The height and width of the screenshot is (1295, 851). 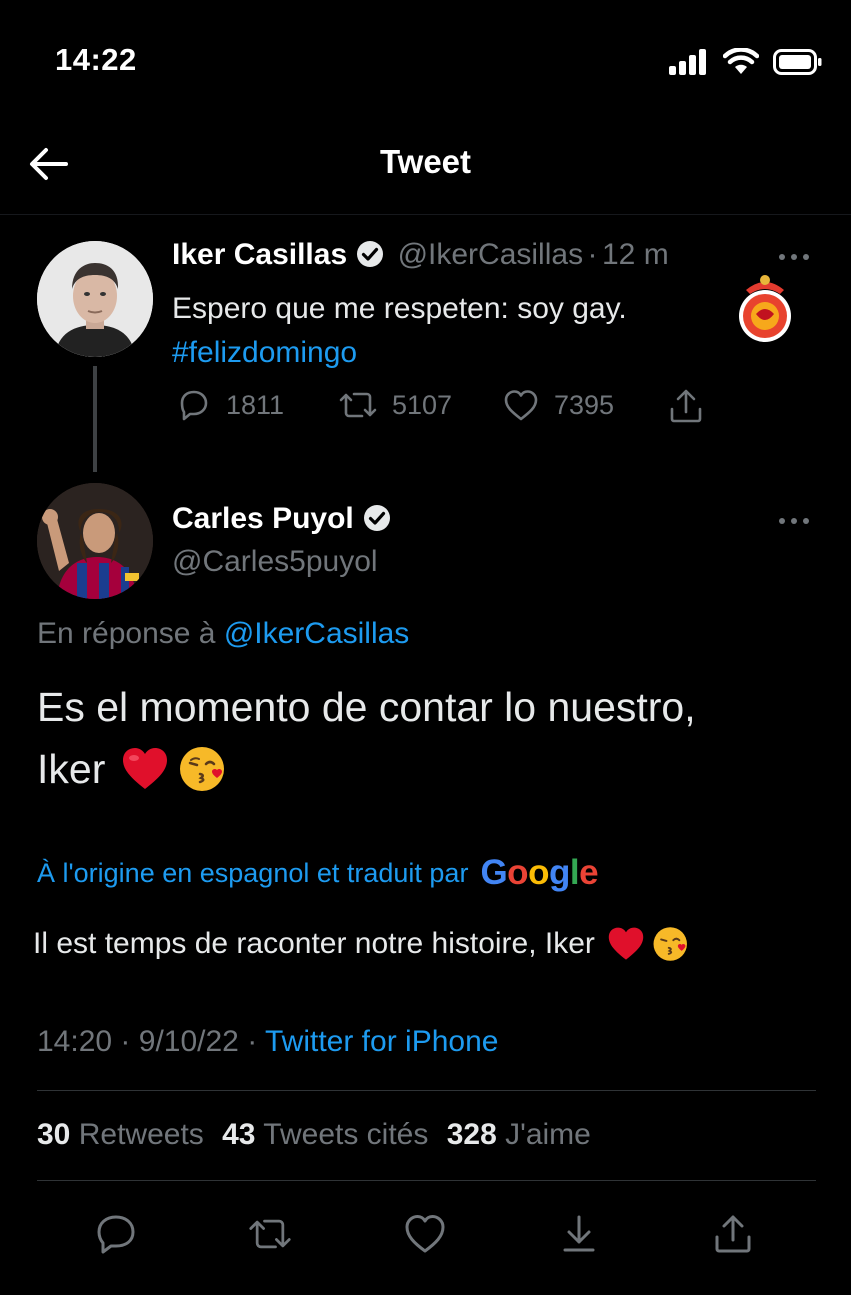 What do you see at coordinates (95, 541) in the screenshot?
I see `avatar-puyol` at bounding box center [95, 541].